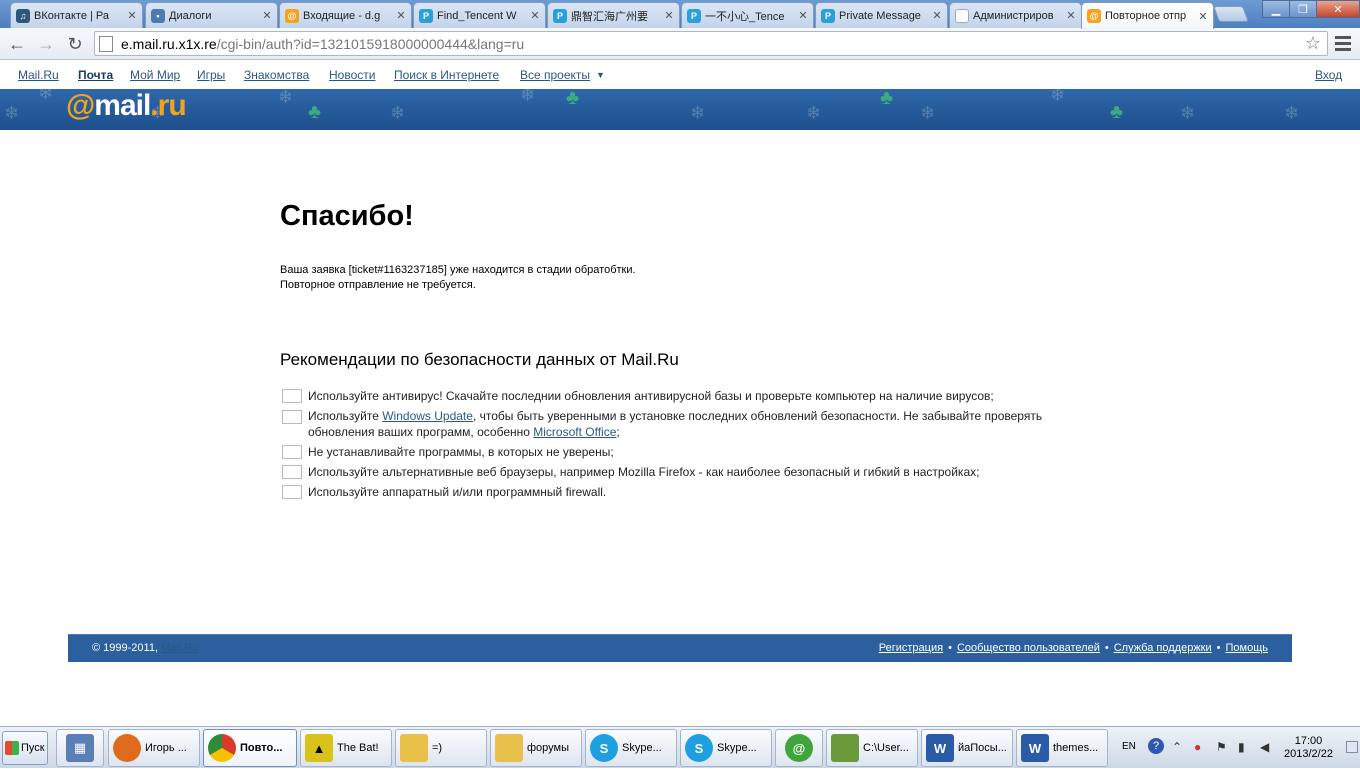 Image resolution: width=1360 pixels, height=769 pixels. I want to click on mailru-logo: @mail.ru, so click(126, 106).